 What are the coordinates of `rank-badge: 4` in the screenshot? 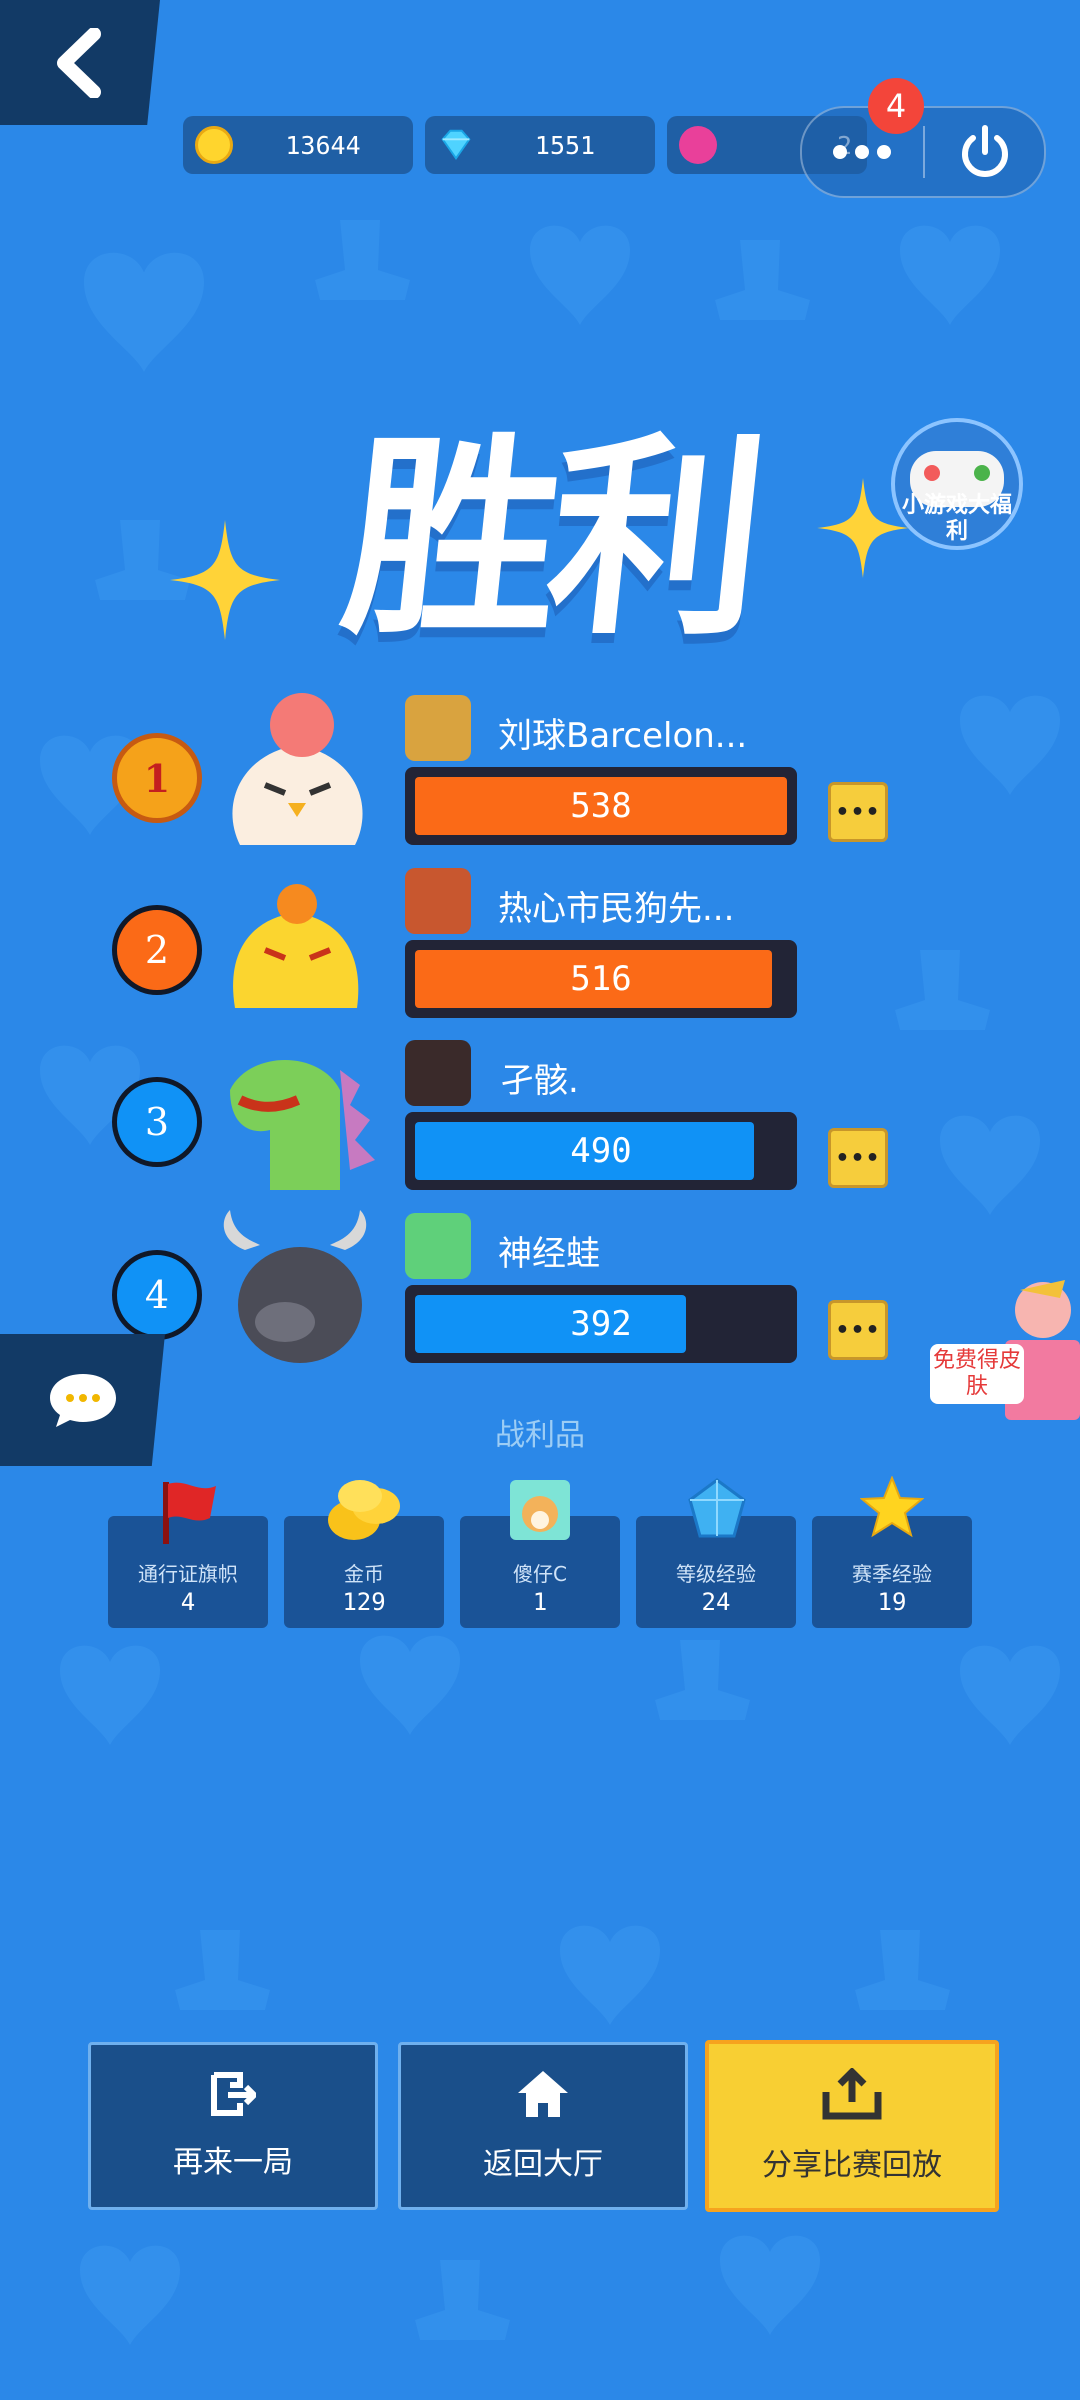 It's located at (157, 1295).